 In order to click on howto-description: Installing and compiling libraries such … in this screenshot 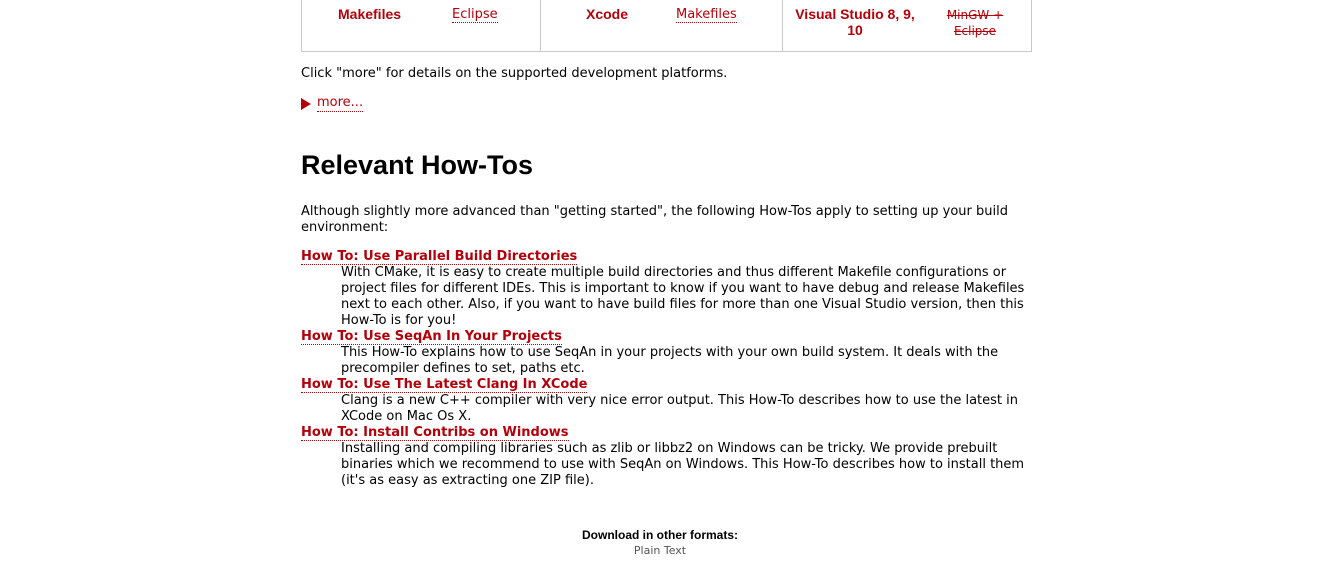, I will do `click(683, 464)`.